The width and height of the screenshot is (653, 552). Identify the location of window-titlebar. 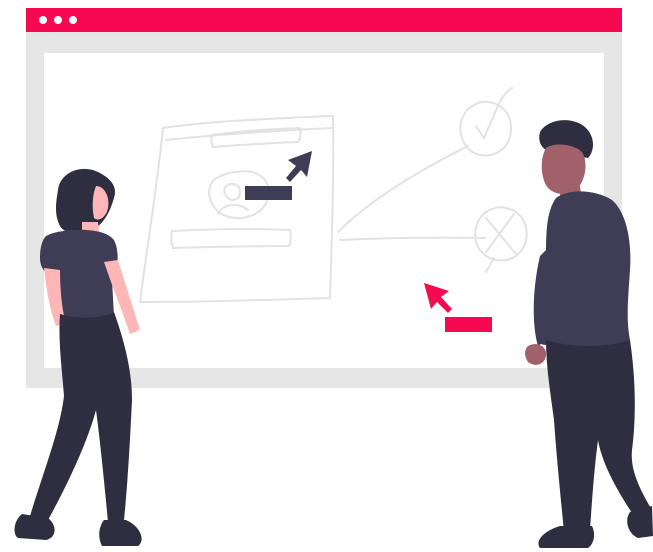
(324, 20).